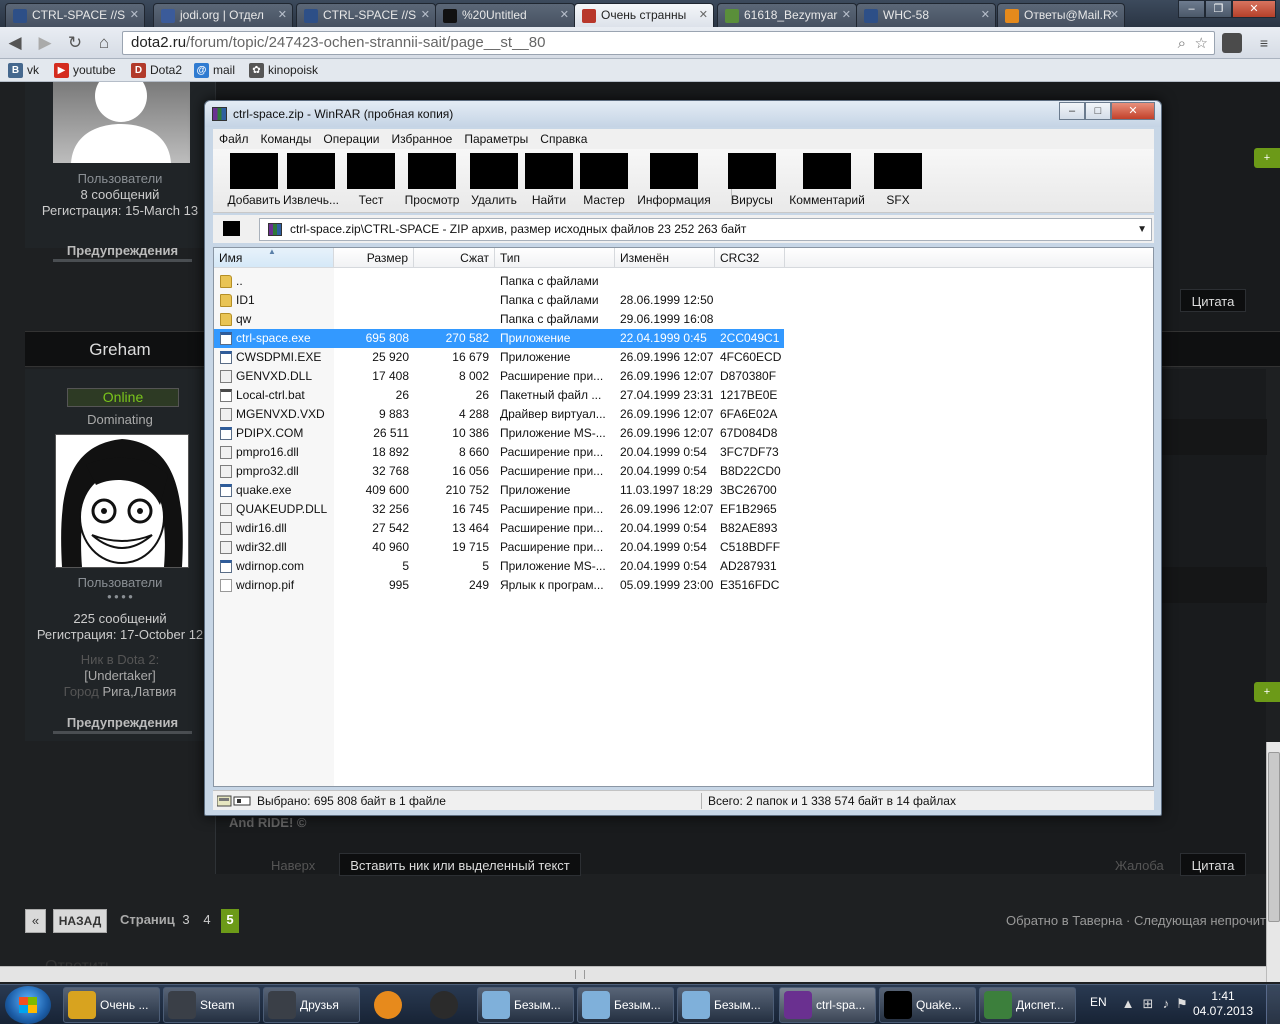 This screenshot has height=1024, width=1280. I want to click on menu-item: Параметры, so click(496, 139).